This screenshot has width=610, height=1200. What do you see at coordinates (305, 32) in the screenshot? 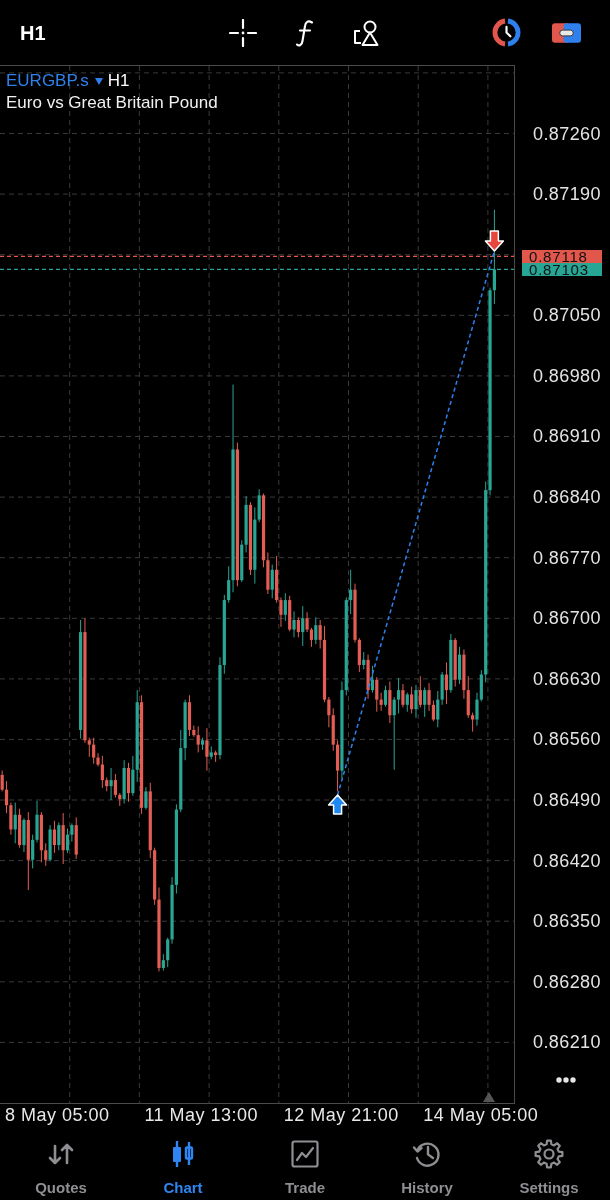
I see `function-icon` at bounding box center [305, 32].